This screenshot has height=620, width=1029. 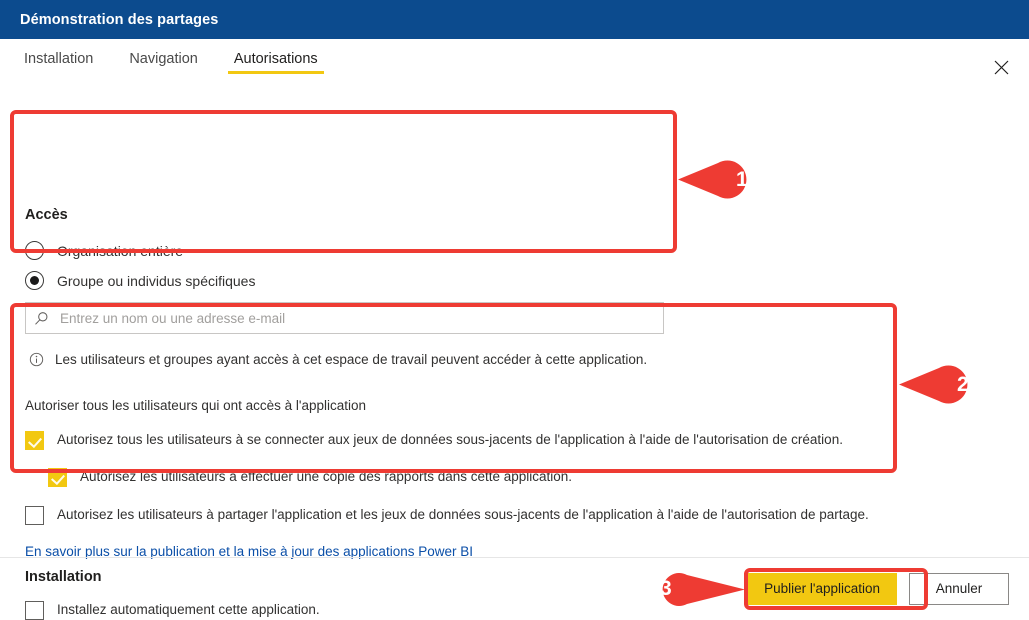 What do you see at coordinates (41, 318) in the screenshot?
I see `search-icon` at bounding box center [41, 318].